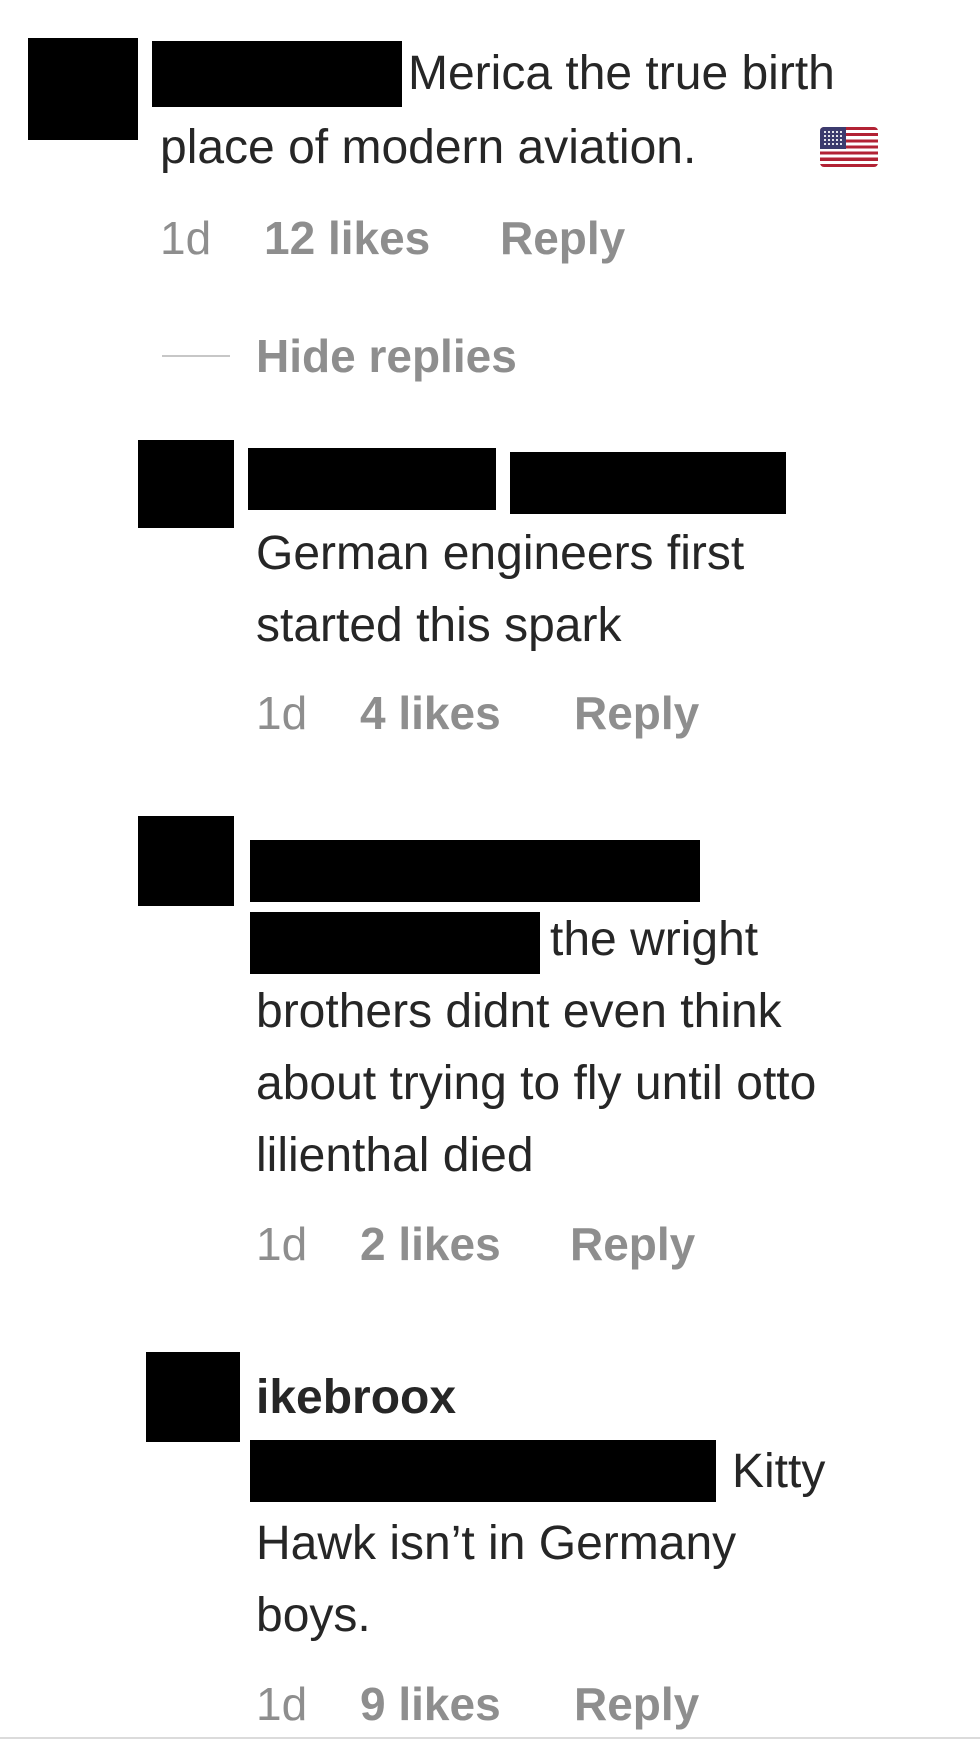 This screenshot has width=980, height=1739. I want to click on hide-replies-button: Hide replies, so click(386, 356).